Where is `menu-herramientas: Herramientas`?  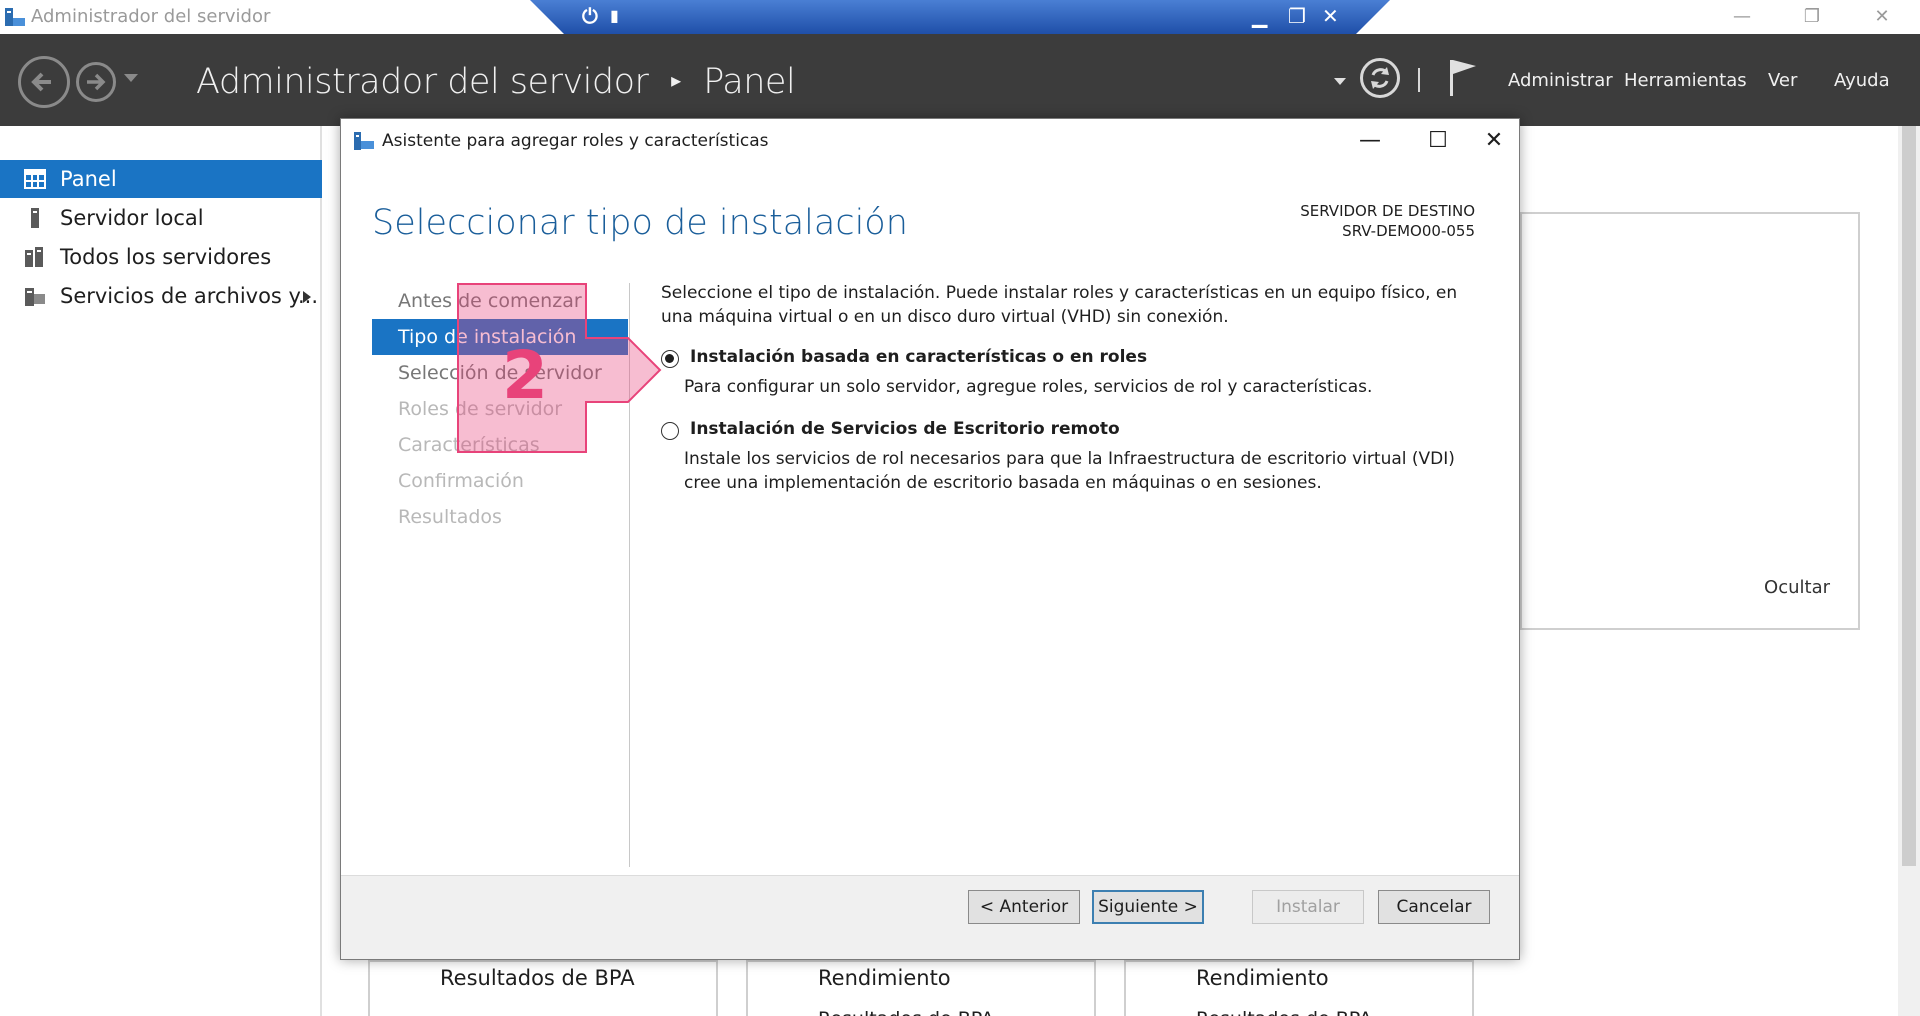 menu-herramientas: Herramientas is located at coordinates (1685, 80).